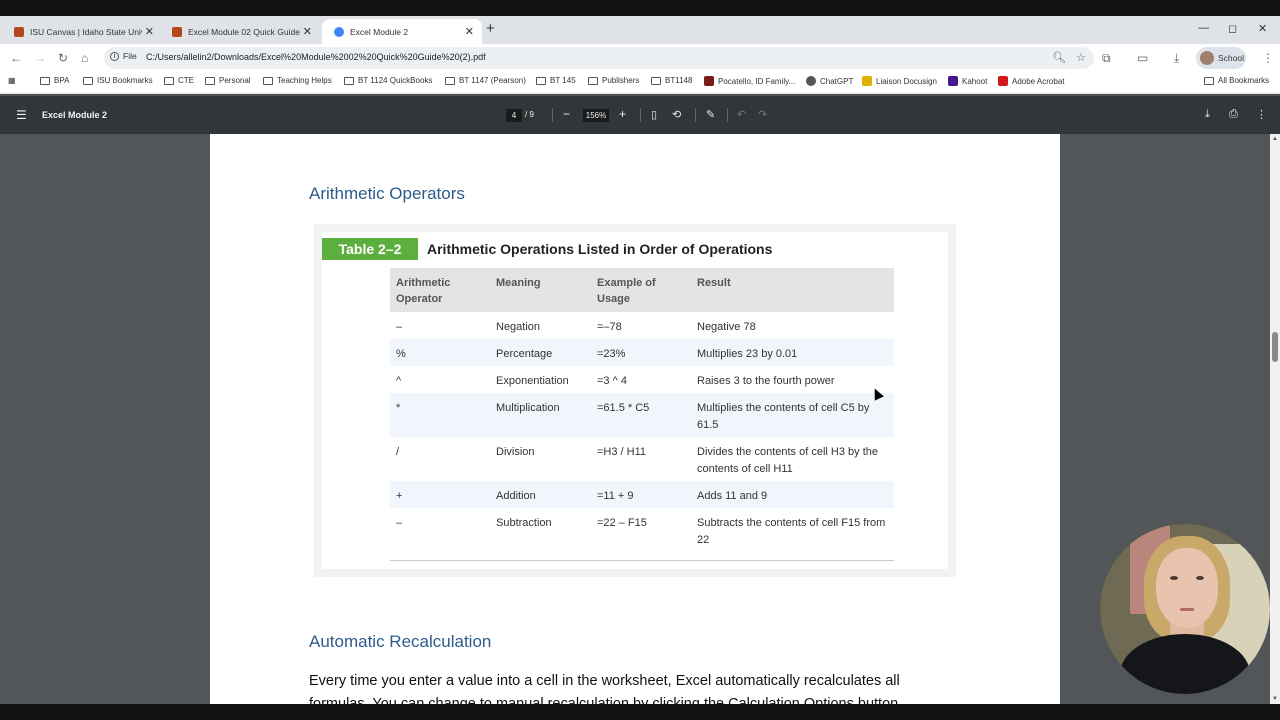  Describe the element at coordinates (514, 115) in the screenshot. I see `page-number-input: 4` at that location.